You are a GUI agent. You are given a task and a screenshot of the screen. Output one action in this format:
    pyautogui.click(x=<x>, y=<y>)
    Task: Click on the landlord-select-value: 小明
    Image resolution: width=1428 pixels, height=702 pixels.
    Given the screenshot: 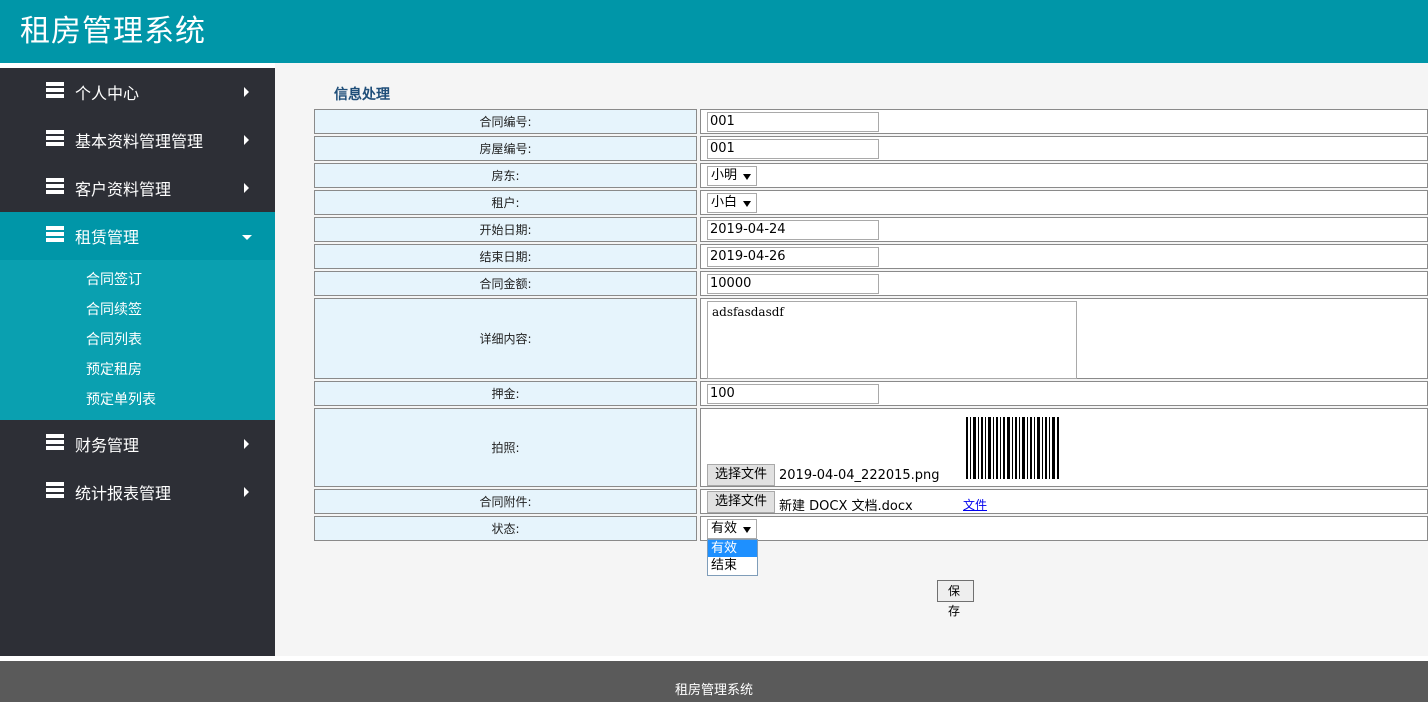 What is the action you would take?
    pyautogui.click(x=724, y=175)
    